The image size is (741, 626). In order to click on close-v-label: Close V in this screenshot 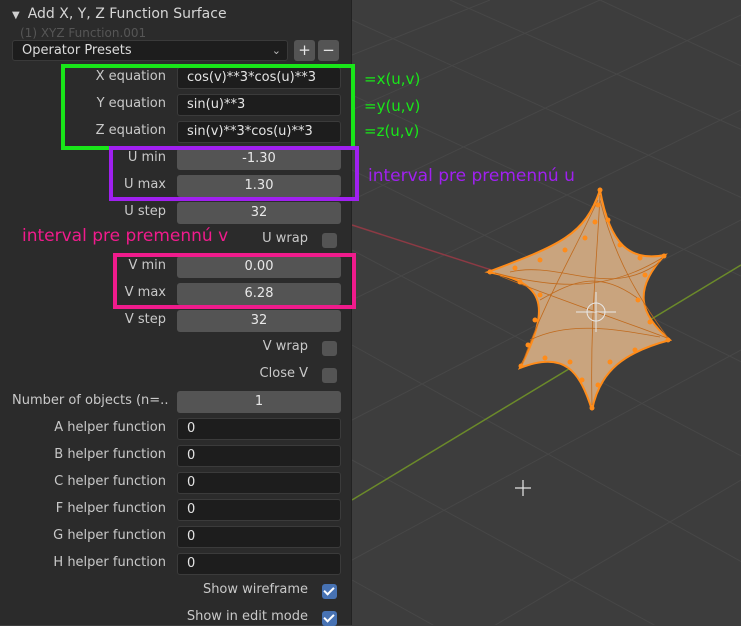, I will do `click(283, 373)`.